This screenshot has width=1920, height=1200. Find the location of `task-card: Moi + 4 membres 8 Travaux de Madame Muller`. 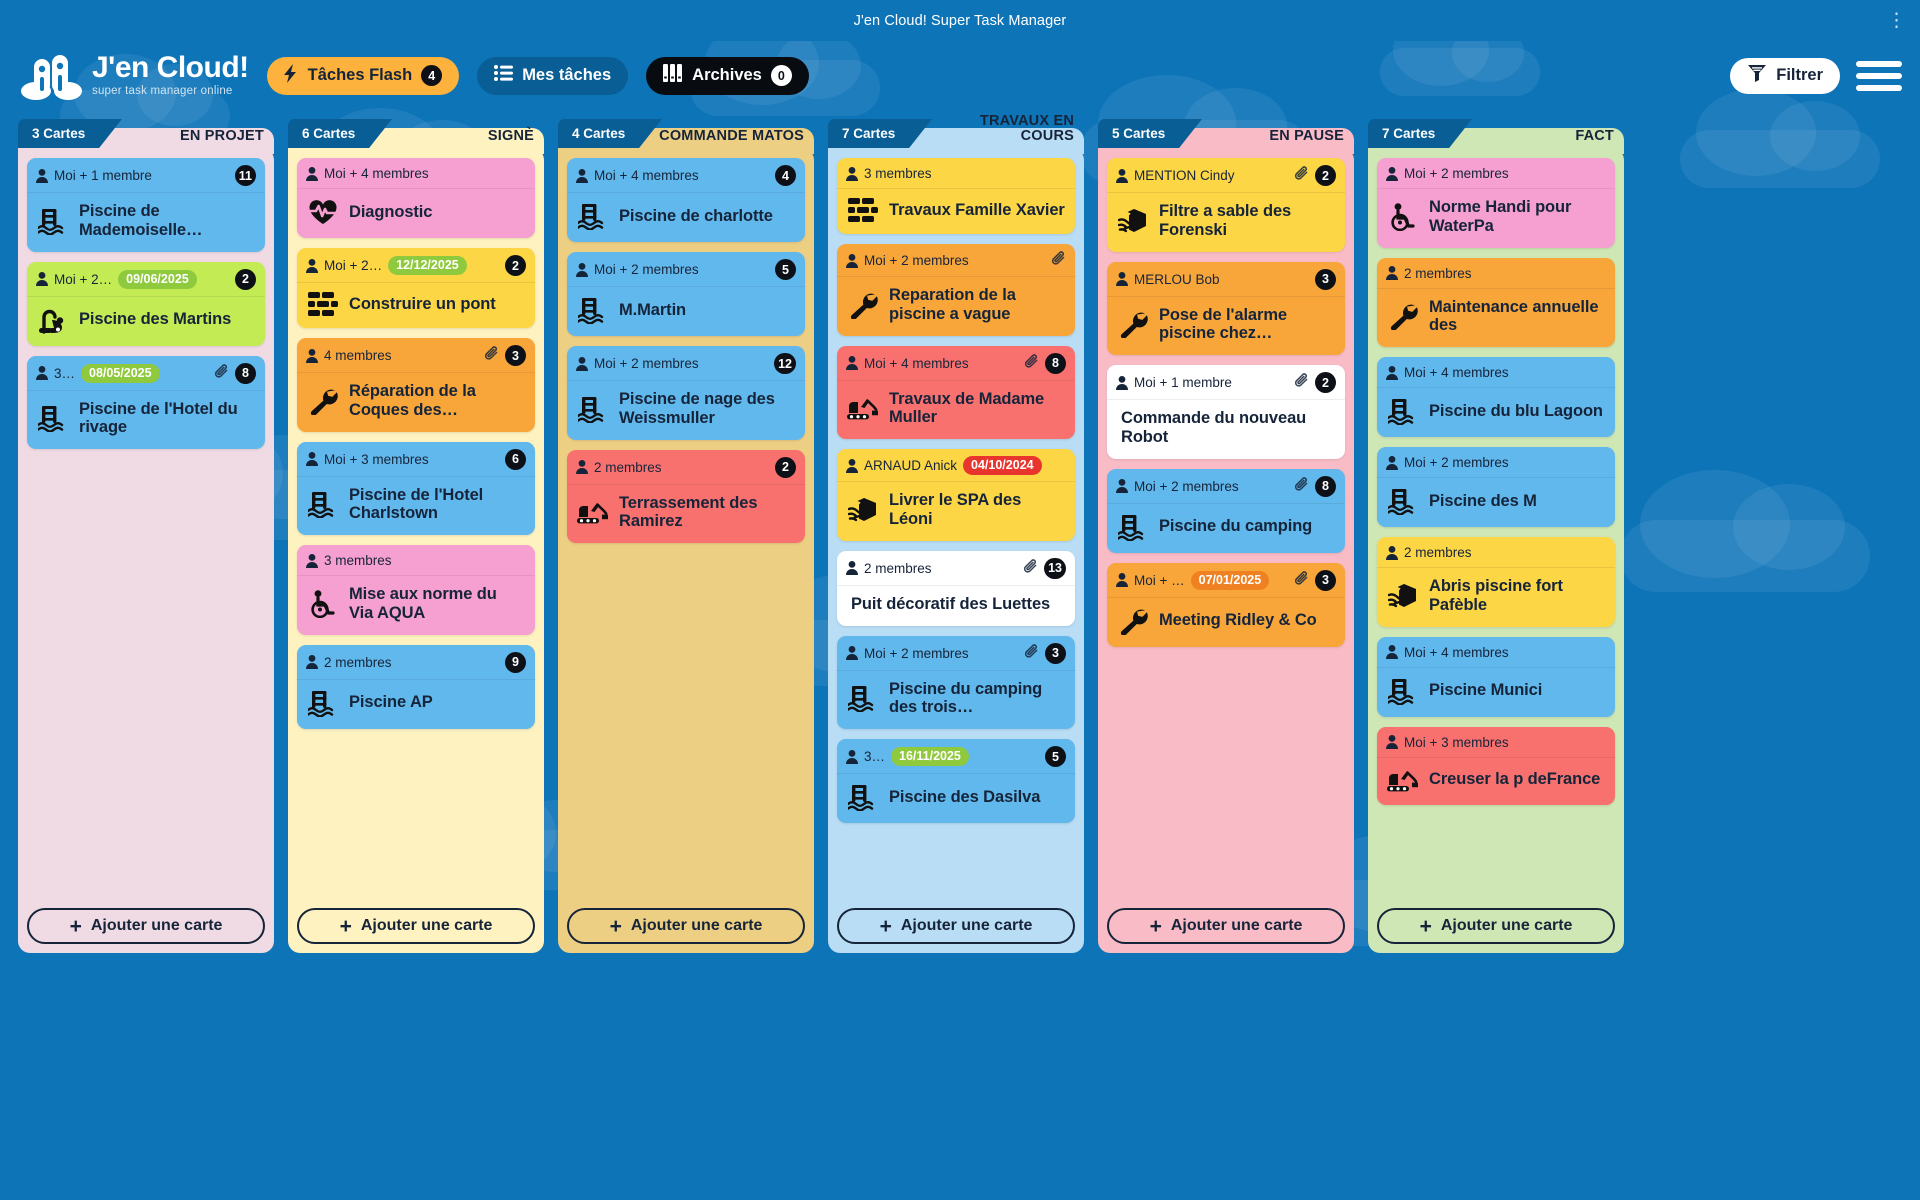

task-card: Moi + 4 membres 8 Travaux de Madame Muller is located at coordinates (956, 392).